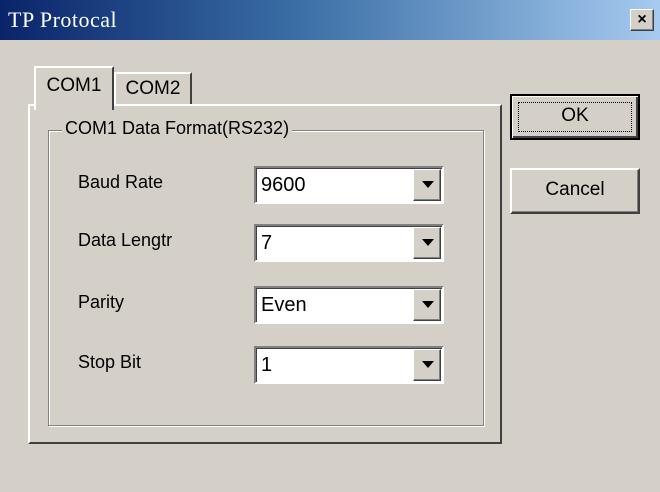 This screenshot has width=660, height=492. I want to click on ok-button: OK, so click(575, 117).